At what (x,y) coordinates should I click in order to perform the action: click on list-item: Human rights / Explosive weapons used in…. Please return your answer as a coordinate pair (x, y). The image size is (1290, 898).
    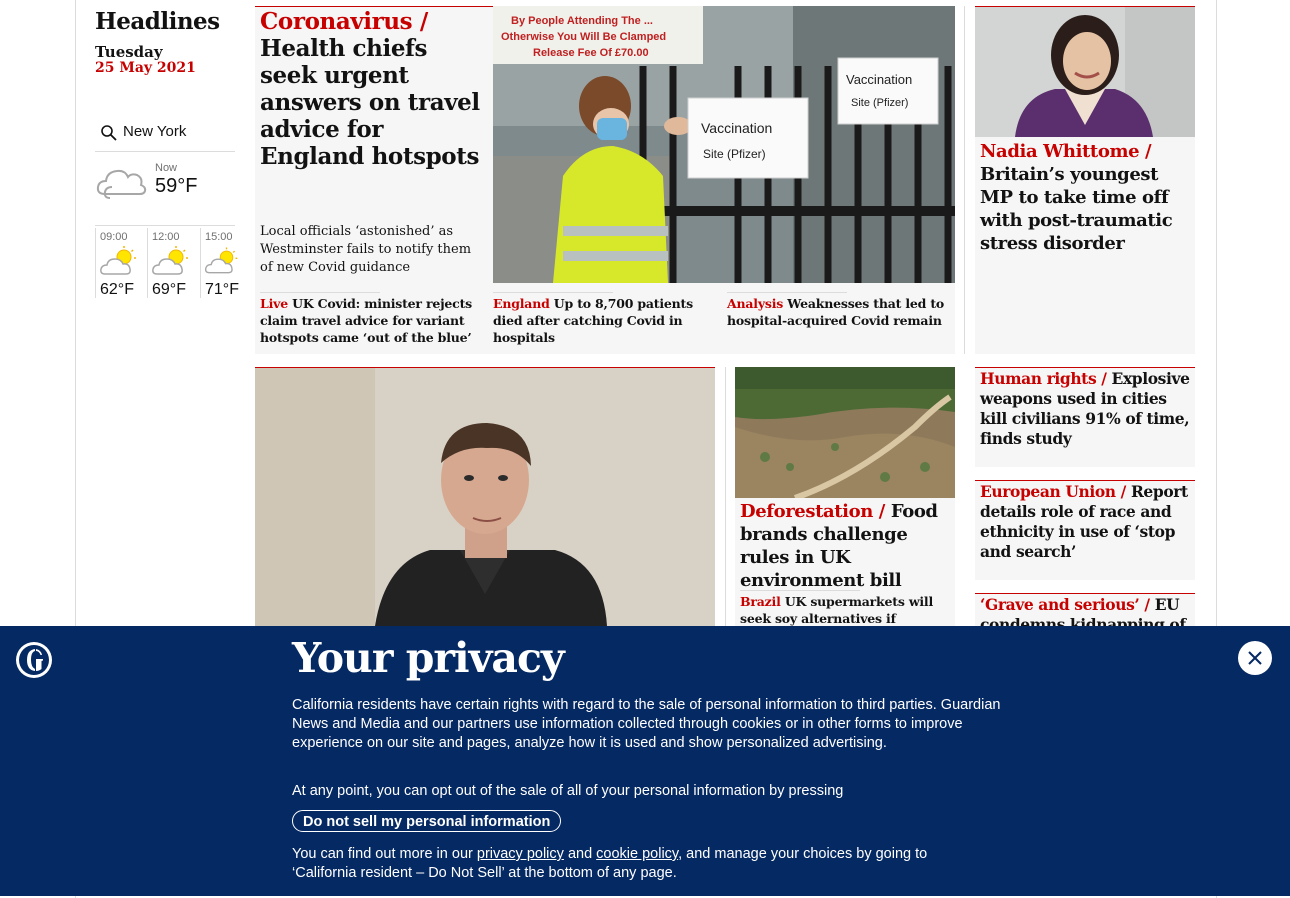
    Looking at the image, I should click on (1085, 409).